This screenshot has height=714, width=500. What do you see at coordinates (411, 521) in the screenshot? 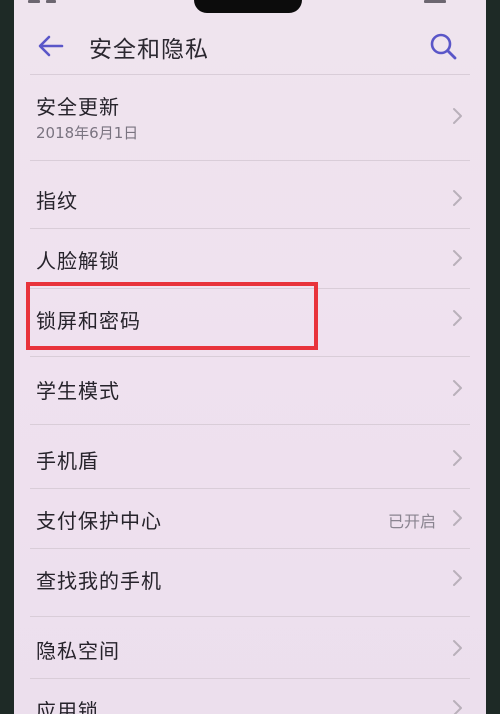
I see `status-text: 已开启` at bounding box center [411, 521].